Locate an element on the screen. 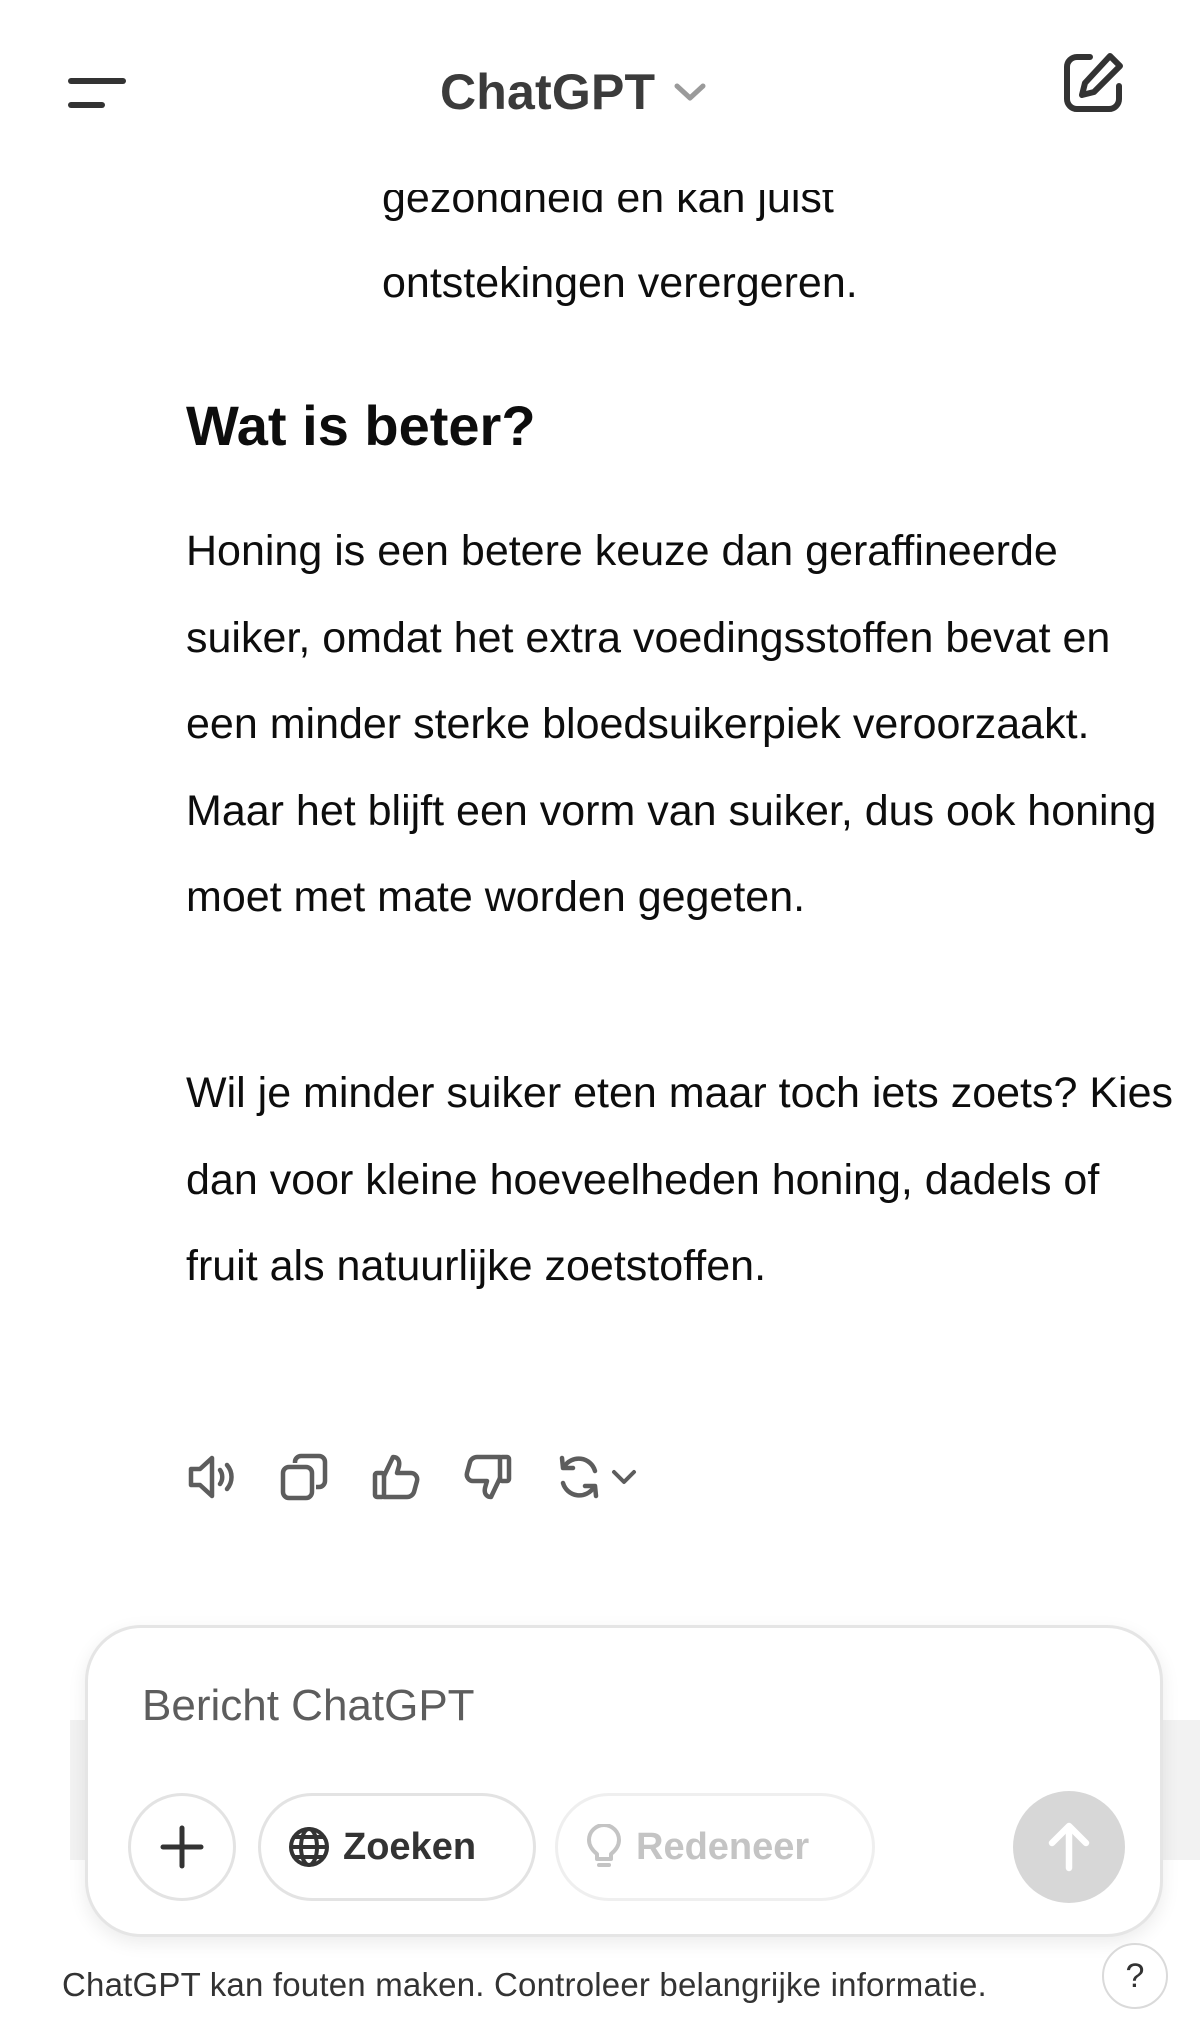  reason-toggle-button: Redeneer is located at coordinates (715, 1847).